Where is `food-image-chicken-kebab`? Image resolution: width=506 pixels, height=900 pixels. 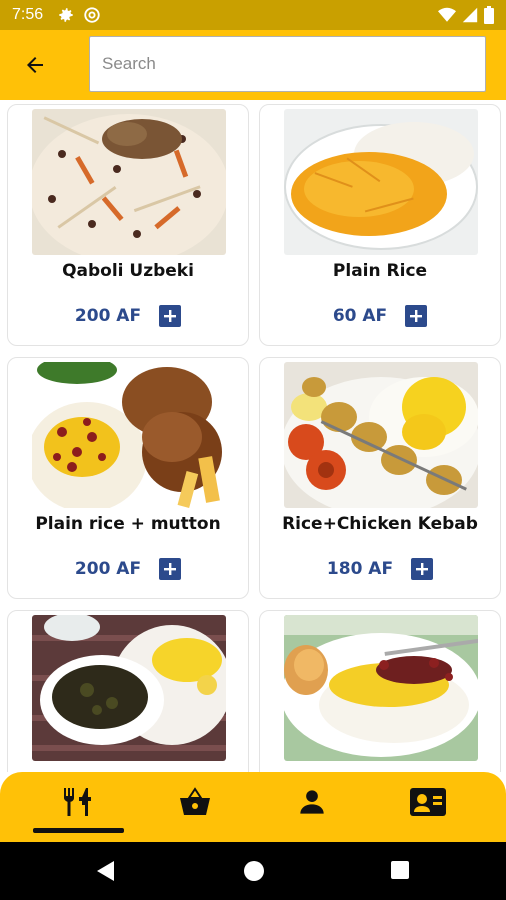
food-image-chicken-kebab is located at coordinates (381, 435).